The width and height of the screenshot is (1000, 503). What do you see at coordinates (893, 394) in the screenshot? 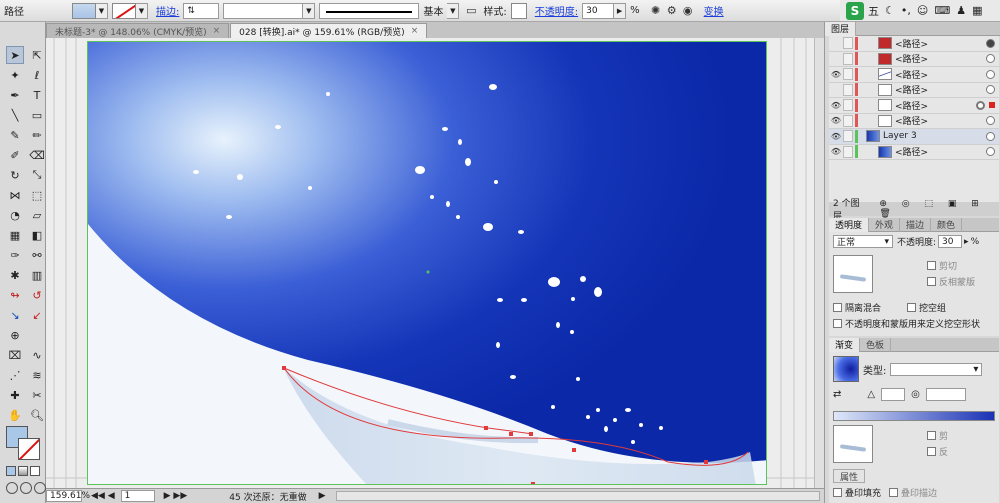
I see `angle-input` at bounding box center [893, 394].